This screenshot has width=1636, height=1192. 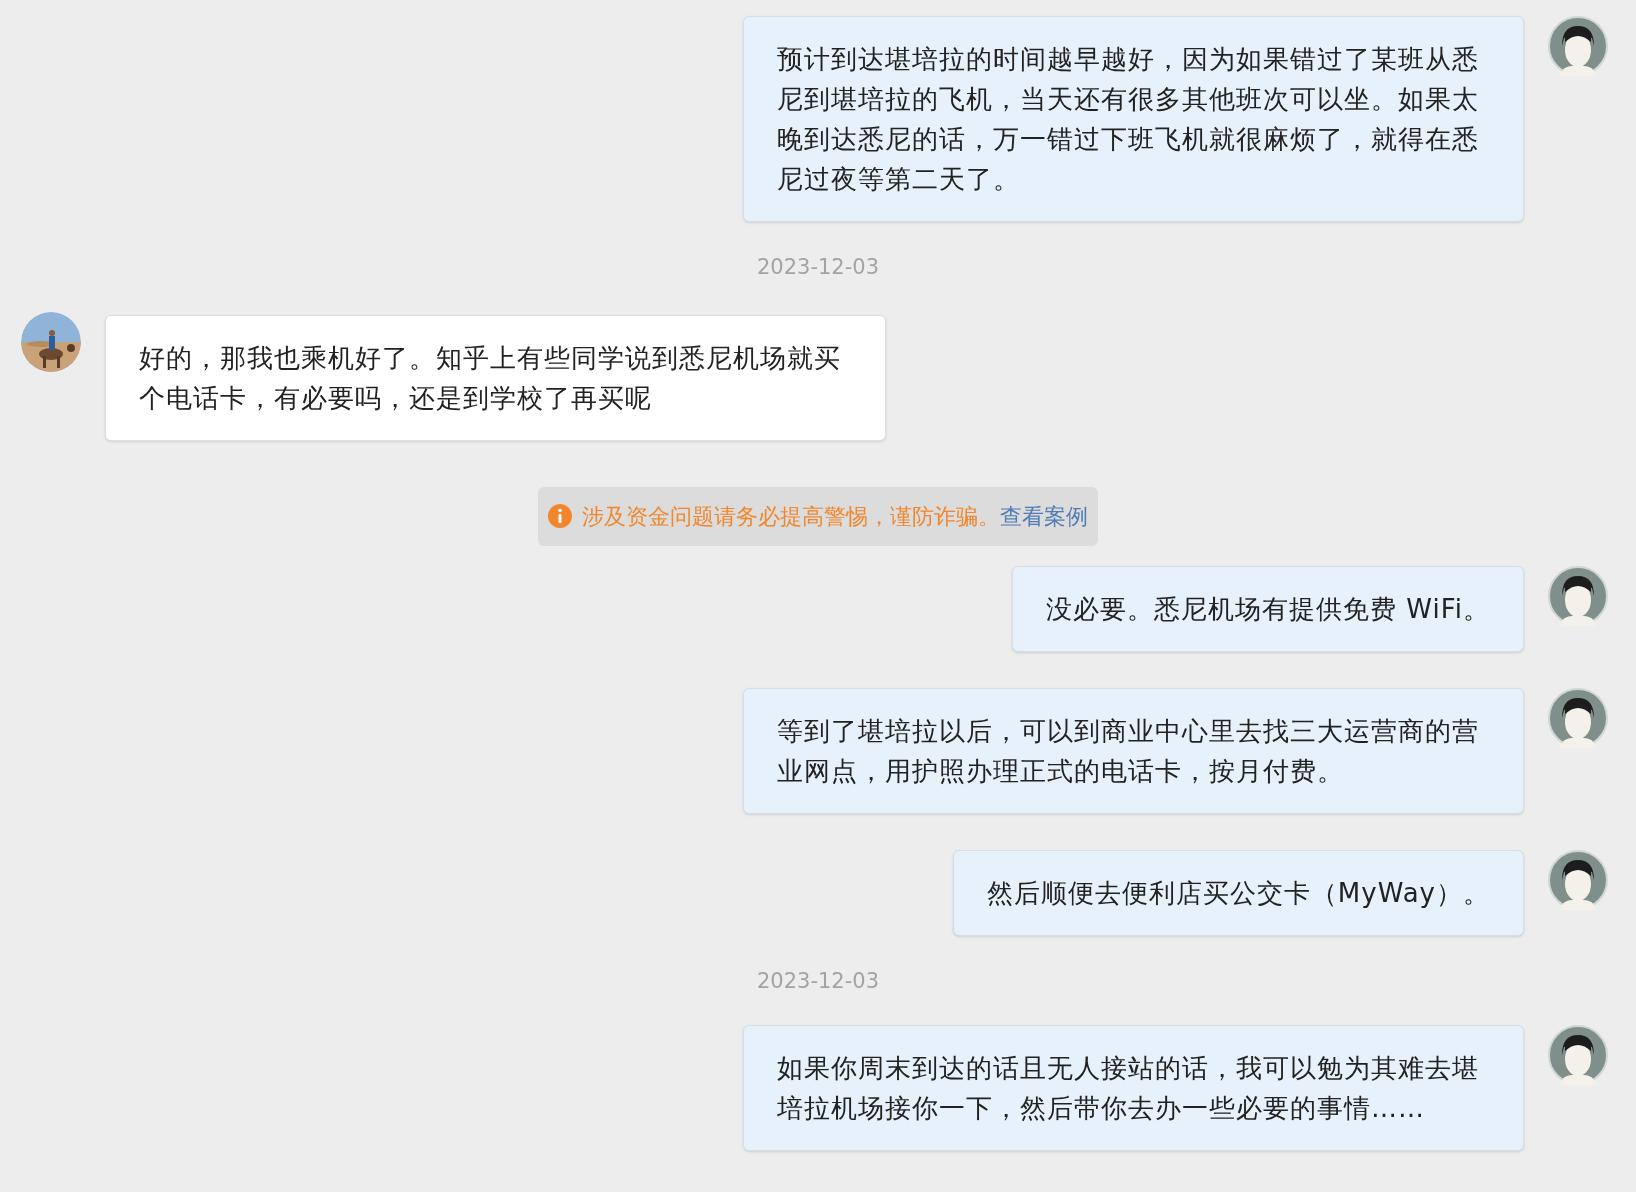 I want to click on info-icon, so click(x=560, y=516).